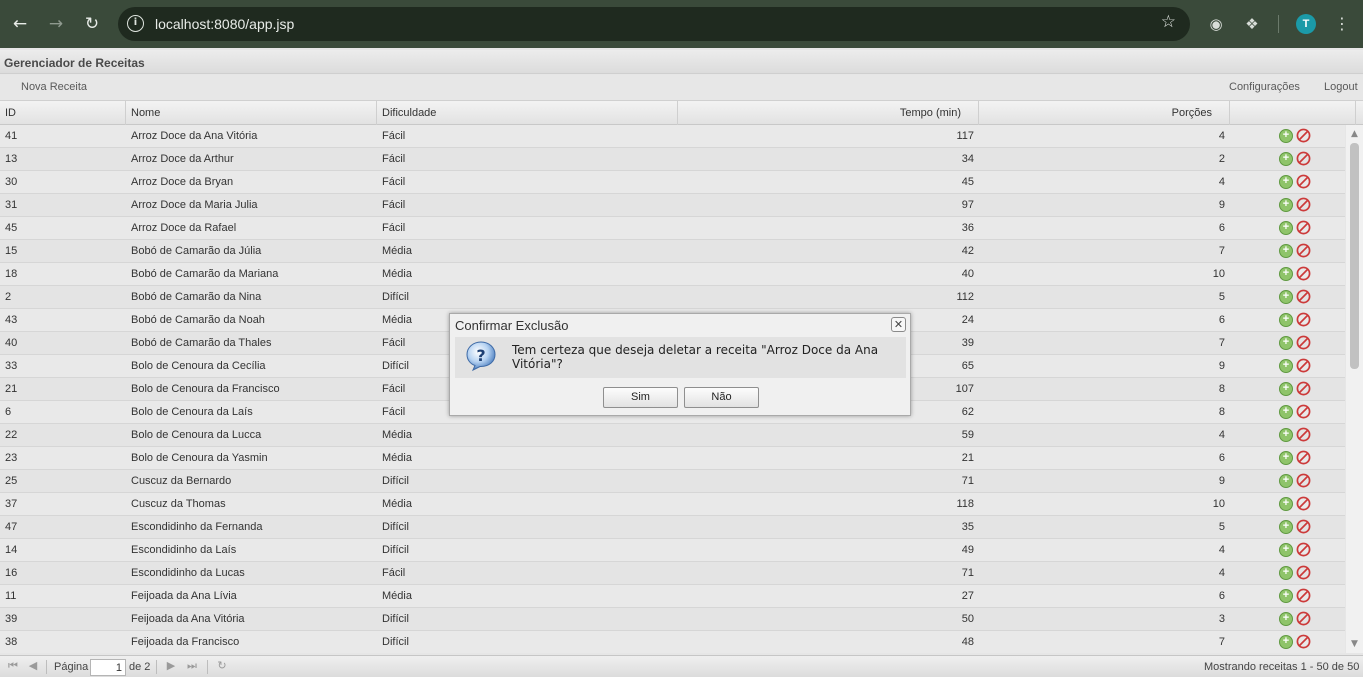  I want to click on reload-icon: ↻, so click(92, 24).